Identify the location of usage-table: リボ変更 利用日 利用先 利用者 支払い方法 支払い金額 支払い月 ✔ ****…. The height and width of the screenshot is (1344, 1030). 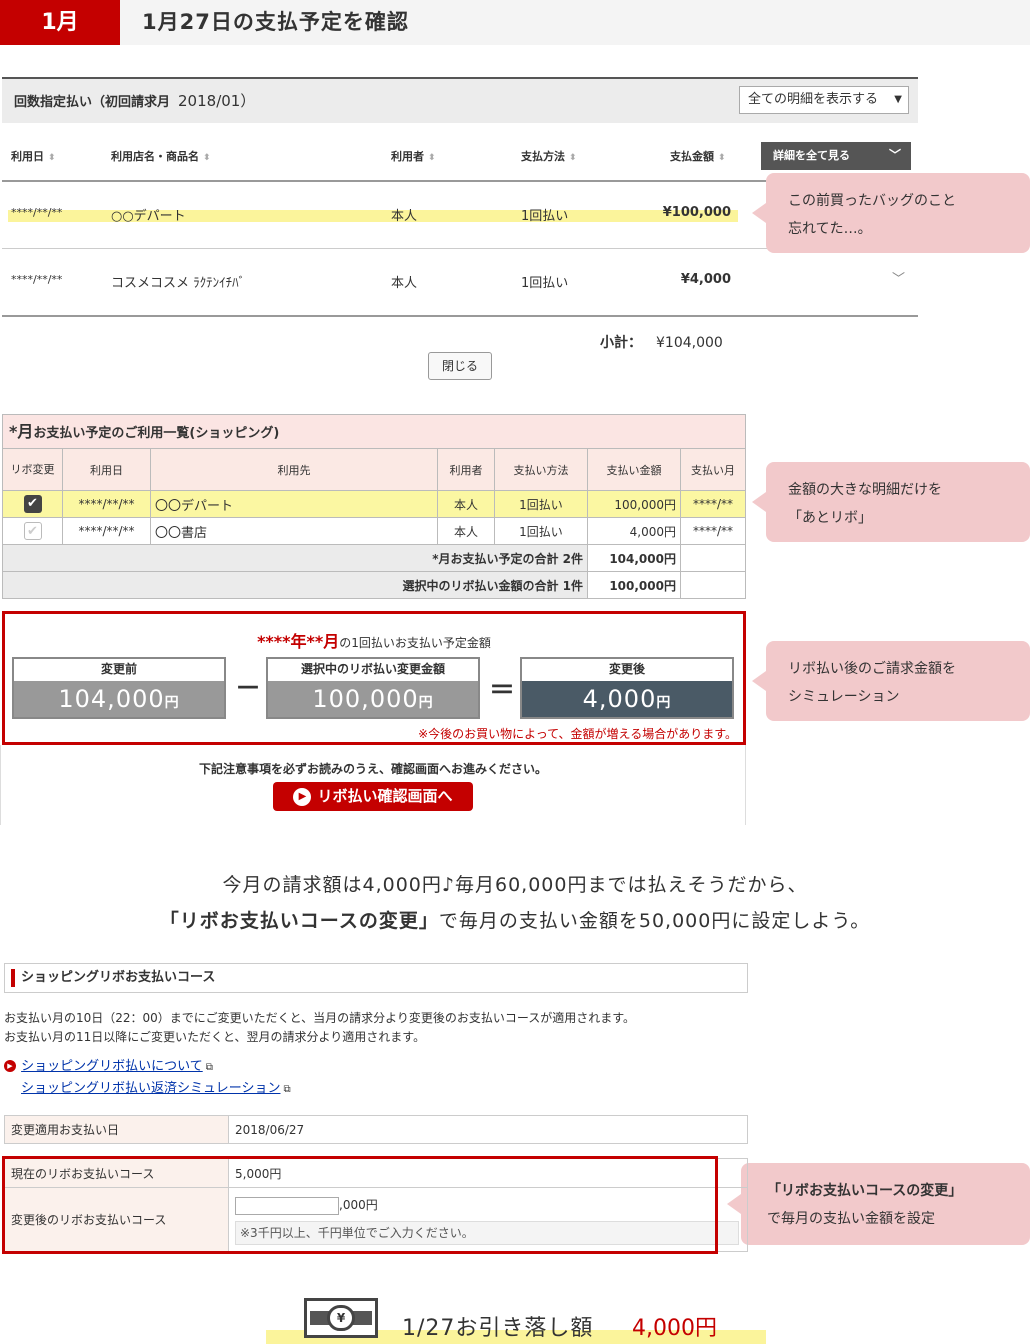
(374, 523).